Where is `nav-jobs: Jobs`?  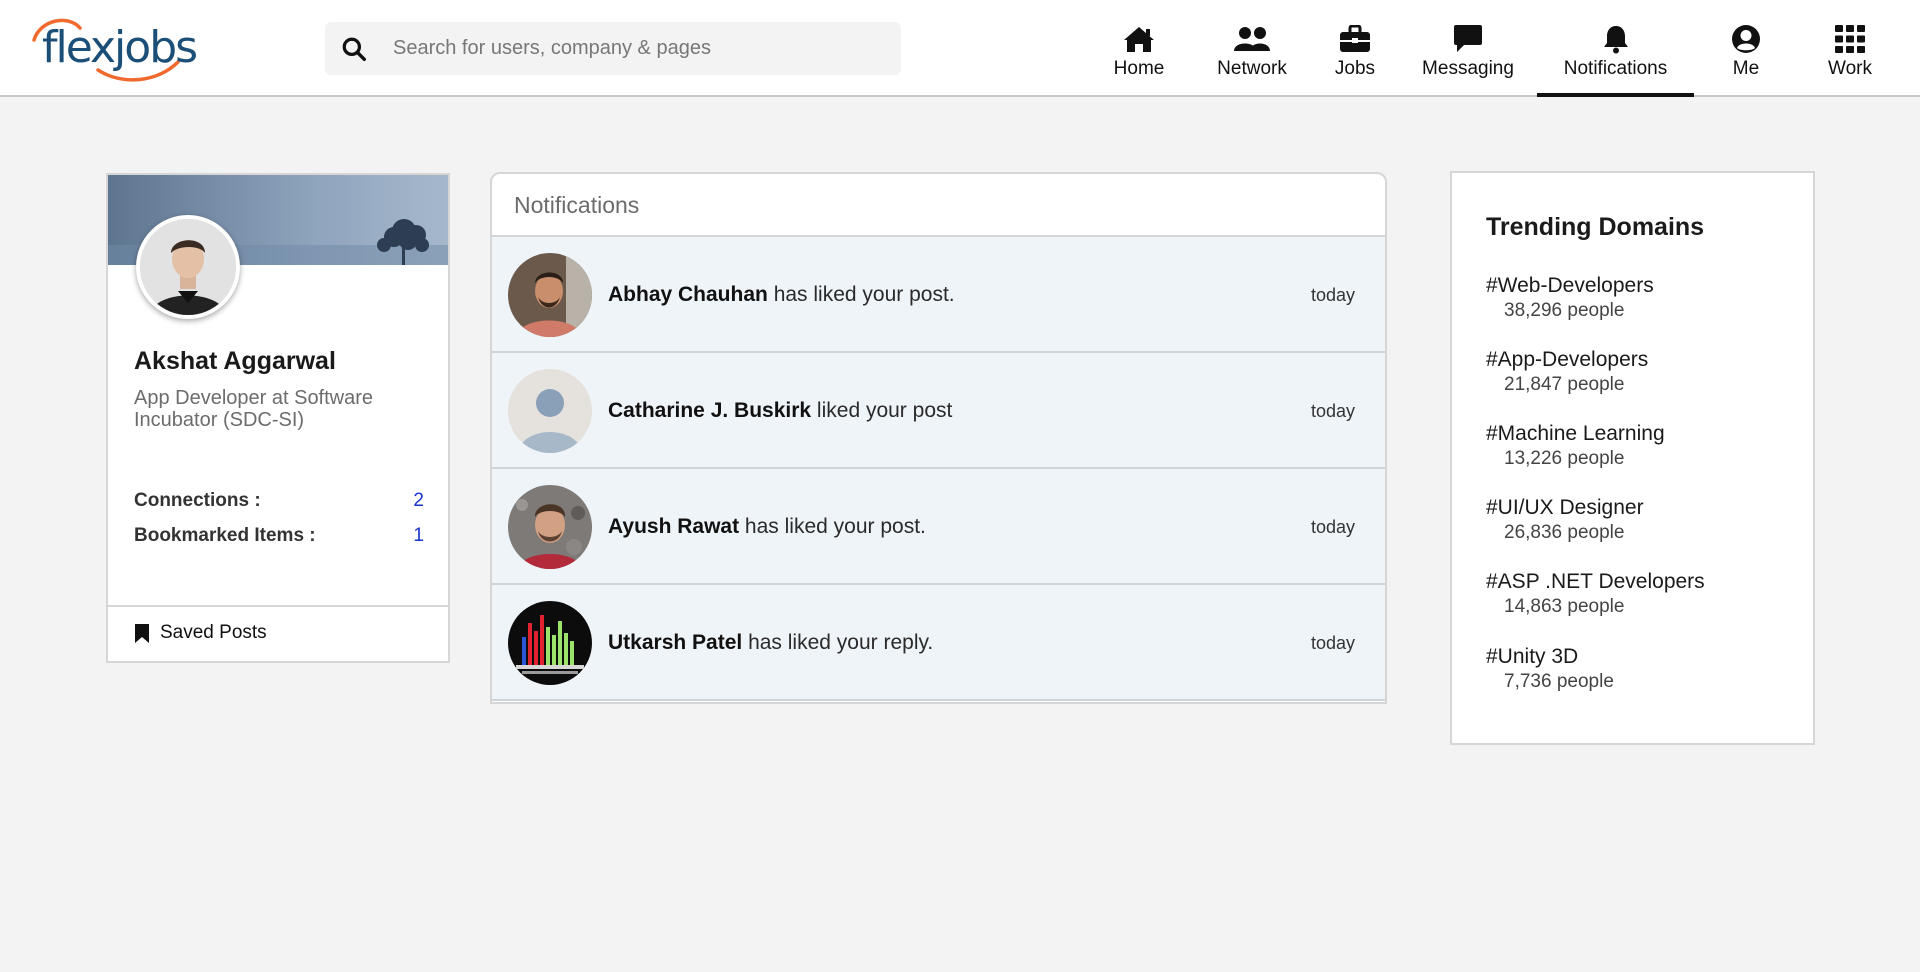
nav-jobs: Jobs is located at coordinates (1355, 48).